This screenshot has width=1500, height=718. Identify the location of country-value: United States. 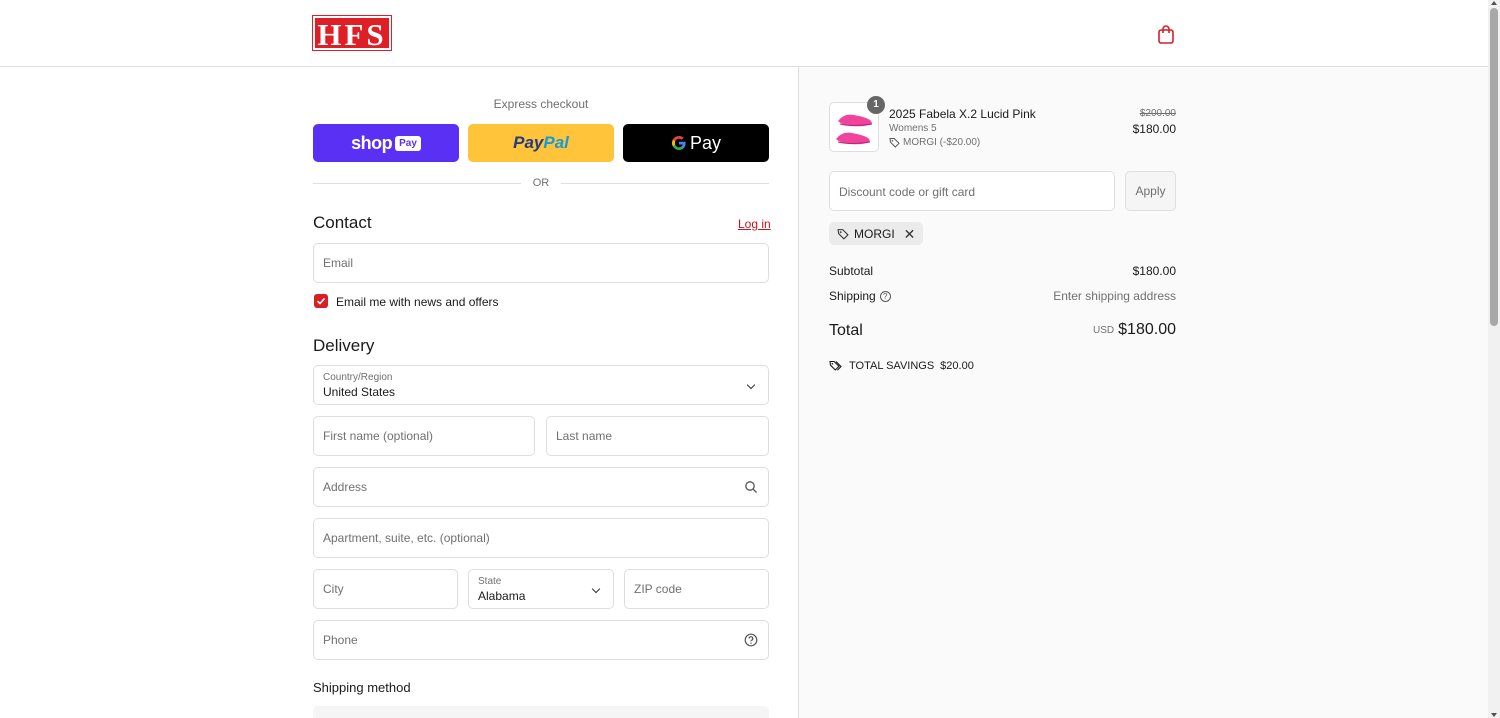
(359, 392).